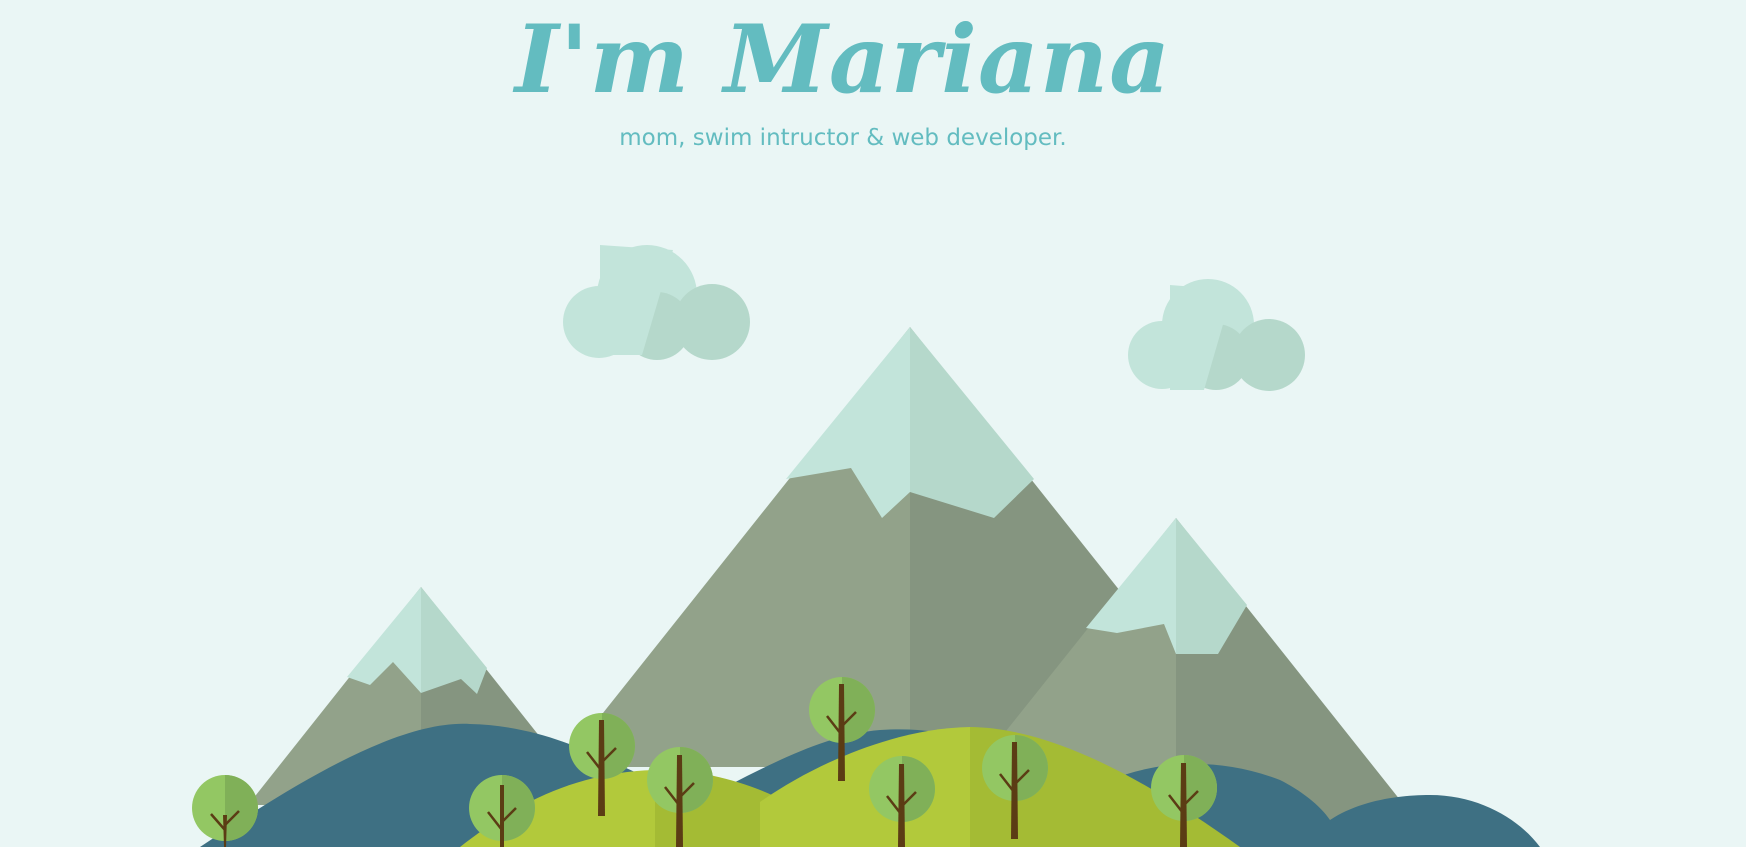  Describe the element at coordinates (843, 60) in the screenshot. I see `hero-title: I'm Mariana` at that location.